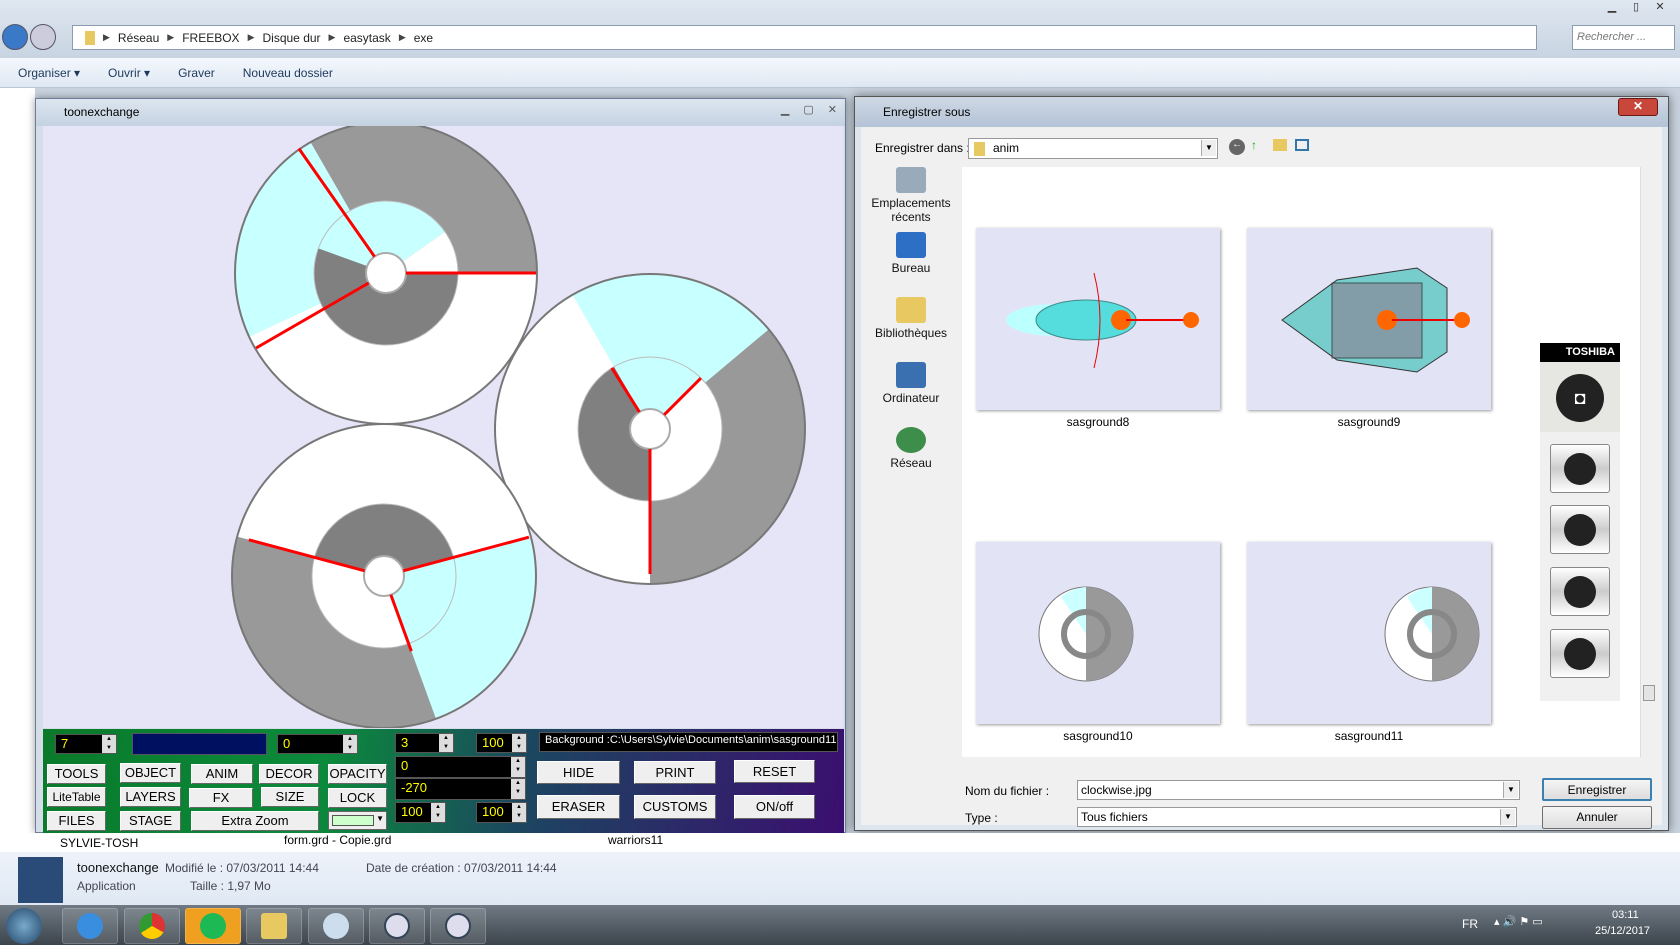 This screenshot has width=1680, height=945. I want to click on layer-field: 7 ▲ ▼, so click(86, 744).